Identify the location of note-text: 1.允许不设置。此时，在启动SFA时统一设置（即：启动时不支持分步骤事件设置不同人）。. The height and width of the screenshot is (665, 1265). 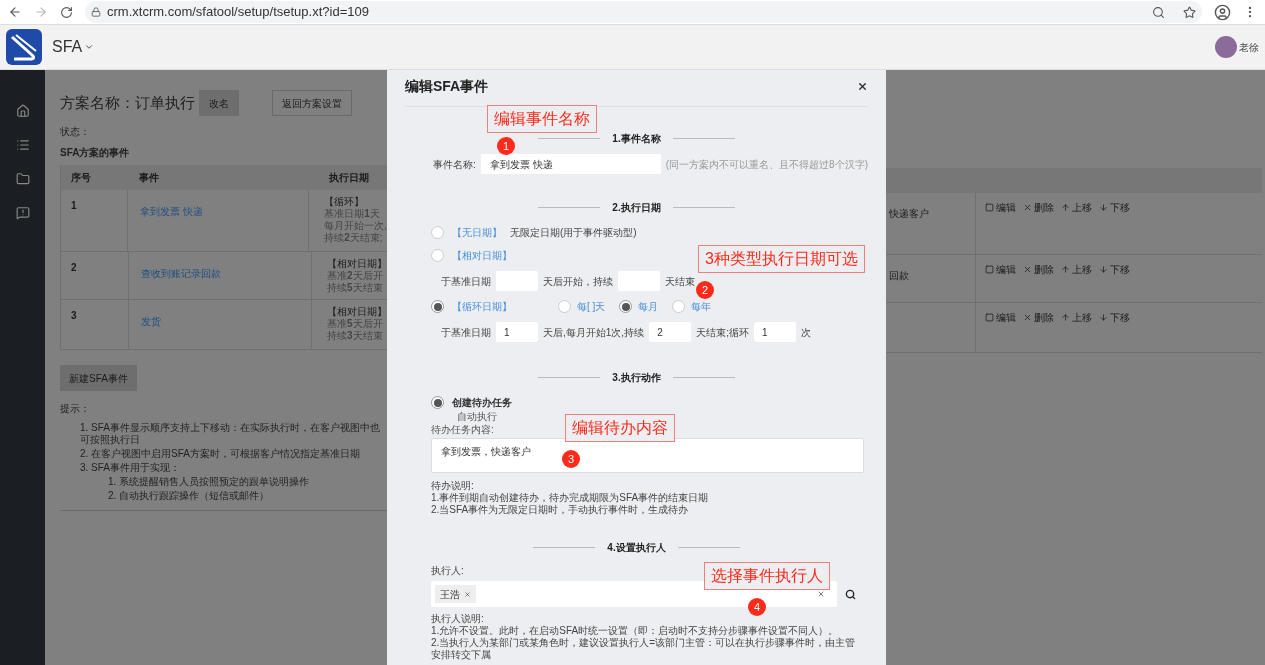
(635, 631).